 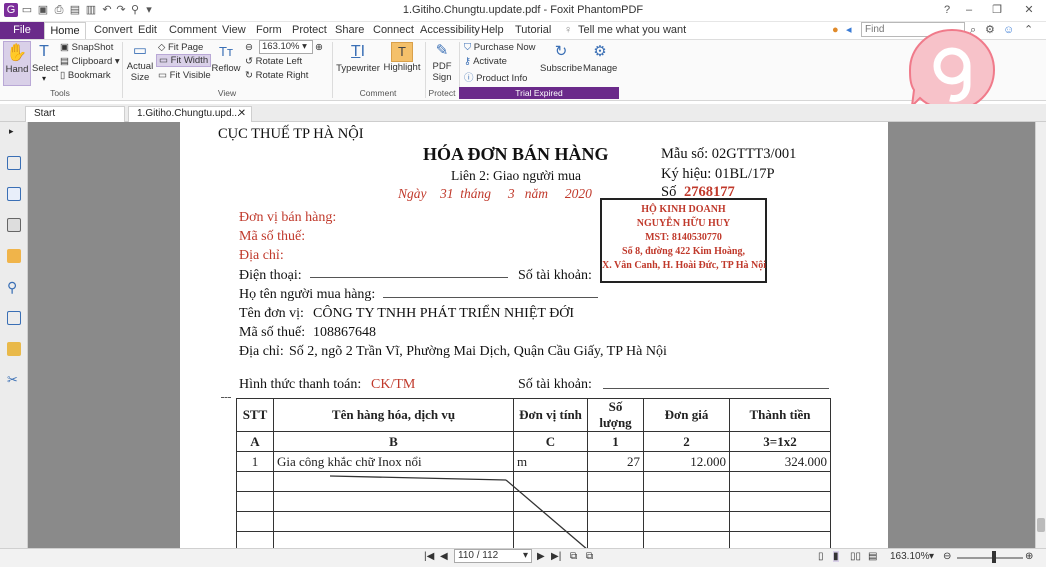 What do you see at coordinates (429, 556) in the screenshot?
I see `first-page-icon: |◀` at bounding box center [429, 556].